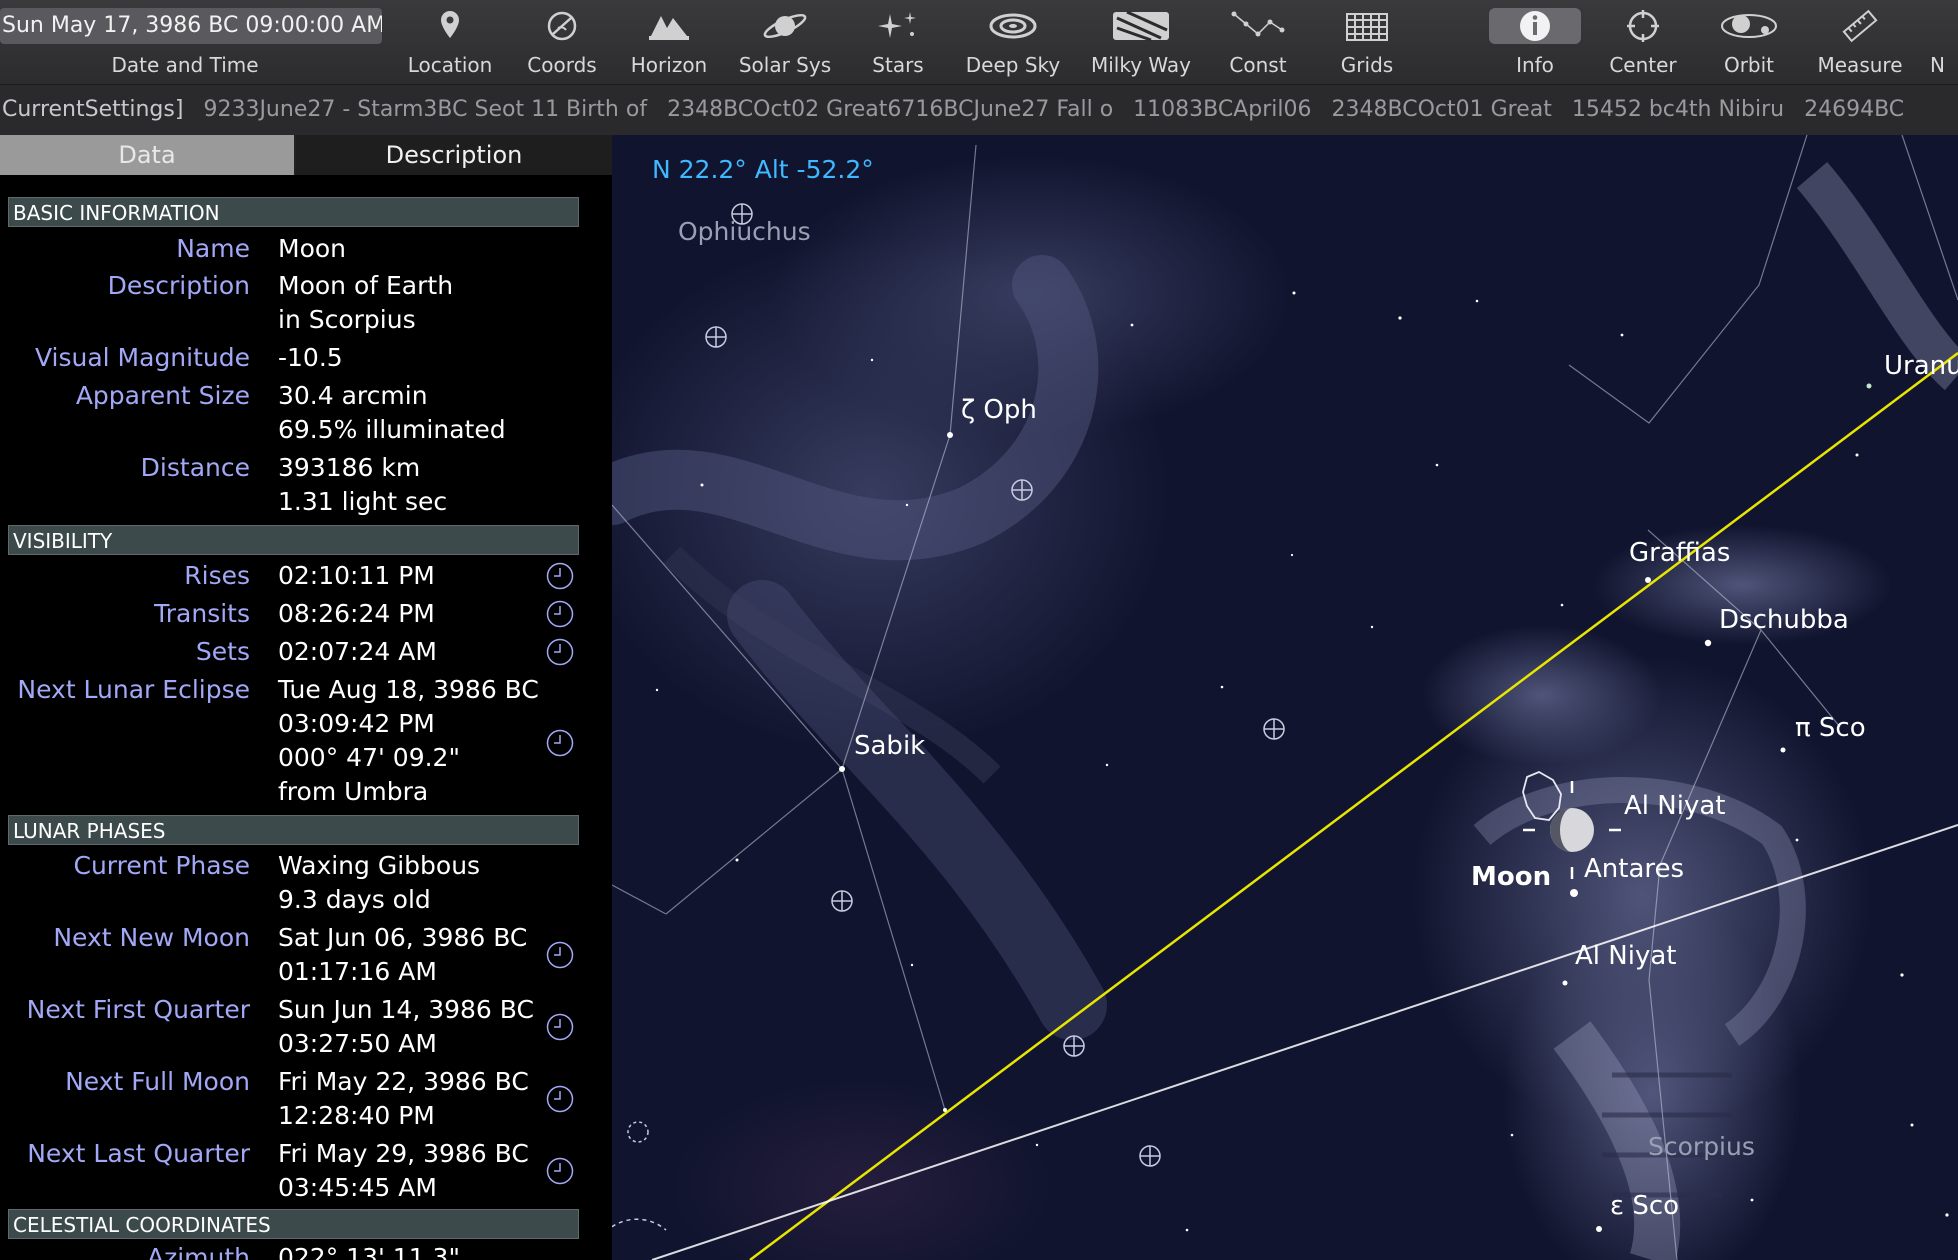  I want to click on grids-button: Grids, so click(1367, 42).